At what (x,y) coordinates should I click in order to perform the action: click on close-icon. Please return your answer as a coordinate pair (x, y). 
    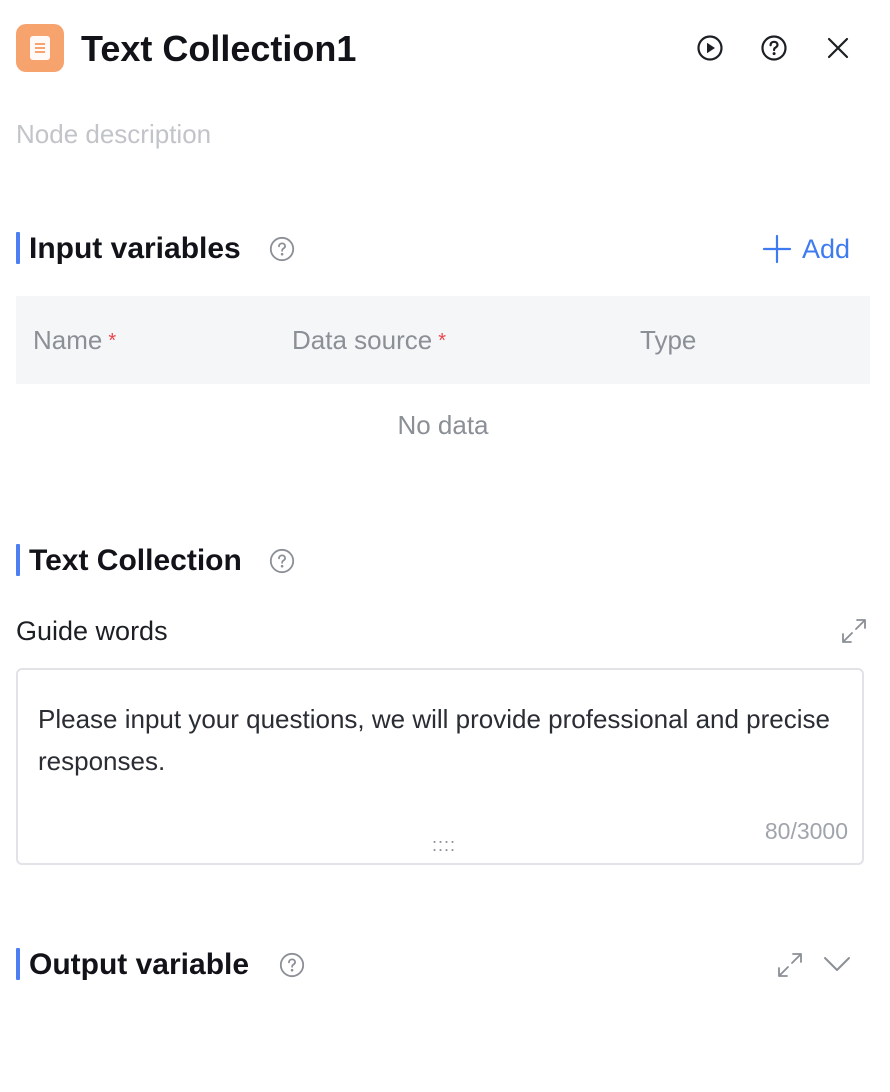
    Looking at the image, I should click on (838, 48).